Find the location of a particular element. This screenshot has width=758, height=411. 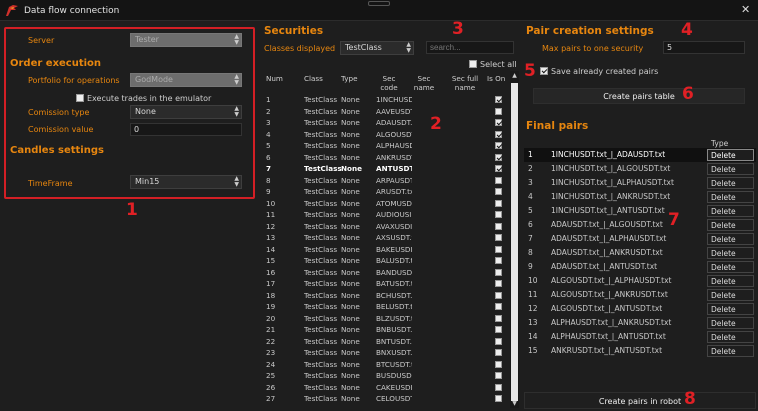

security-row: 8 TestClass None ARPAUSDT is located at coordinates (389, 181).